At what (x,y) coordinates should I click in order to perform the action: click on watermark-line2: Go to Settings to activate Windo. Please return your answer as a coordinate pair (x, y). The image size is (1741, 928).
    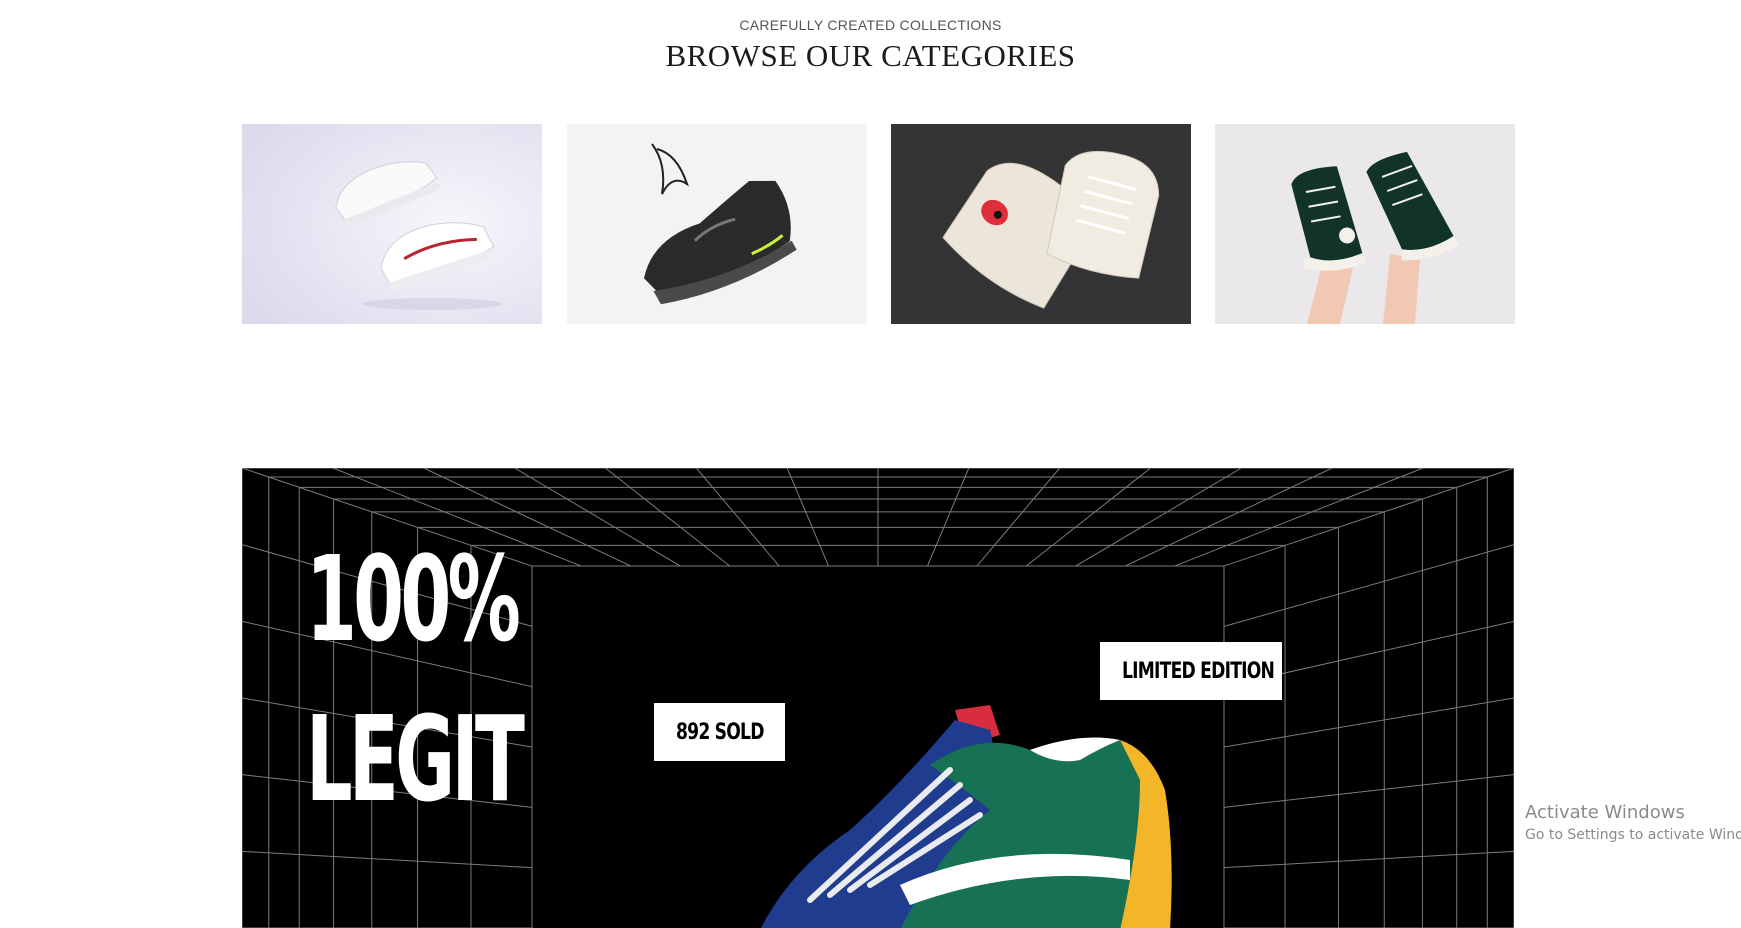
    Looking at the image, I should click on (1633, 835).